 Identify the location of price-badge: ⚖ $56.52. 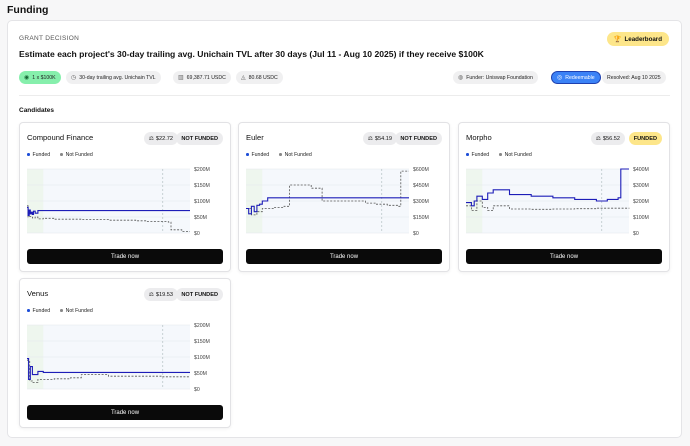
(607, 138).